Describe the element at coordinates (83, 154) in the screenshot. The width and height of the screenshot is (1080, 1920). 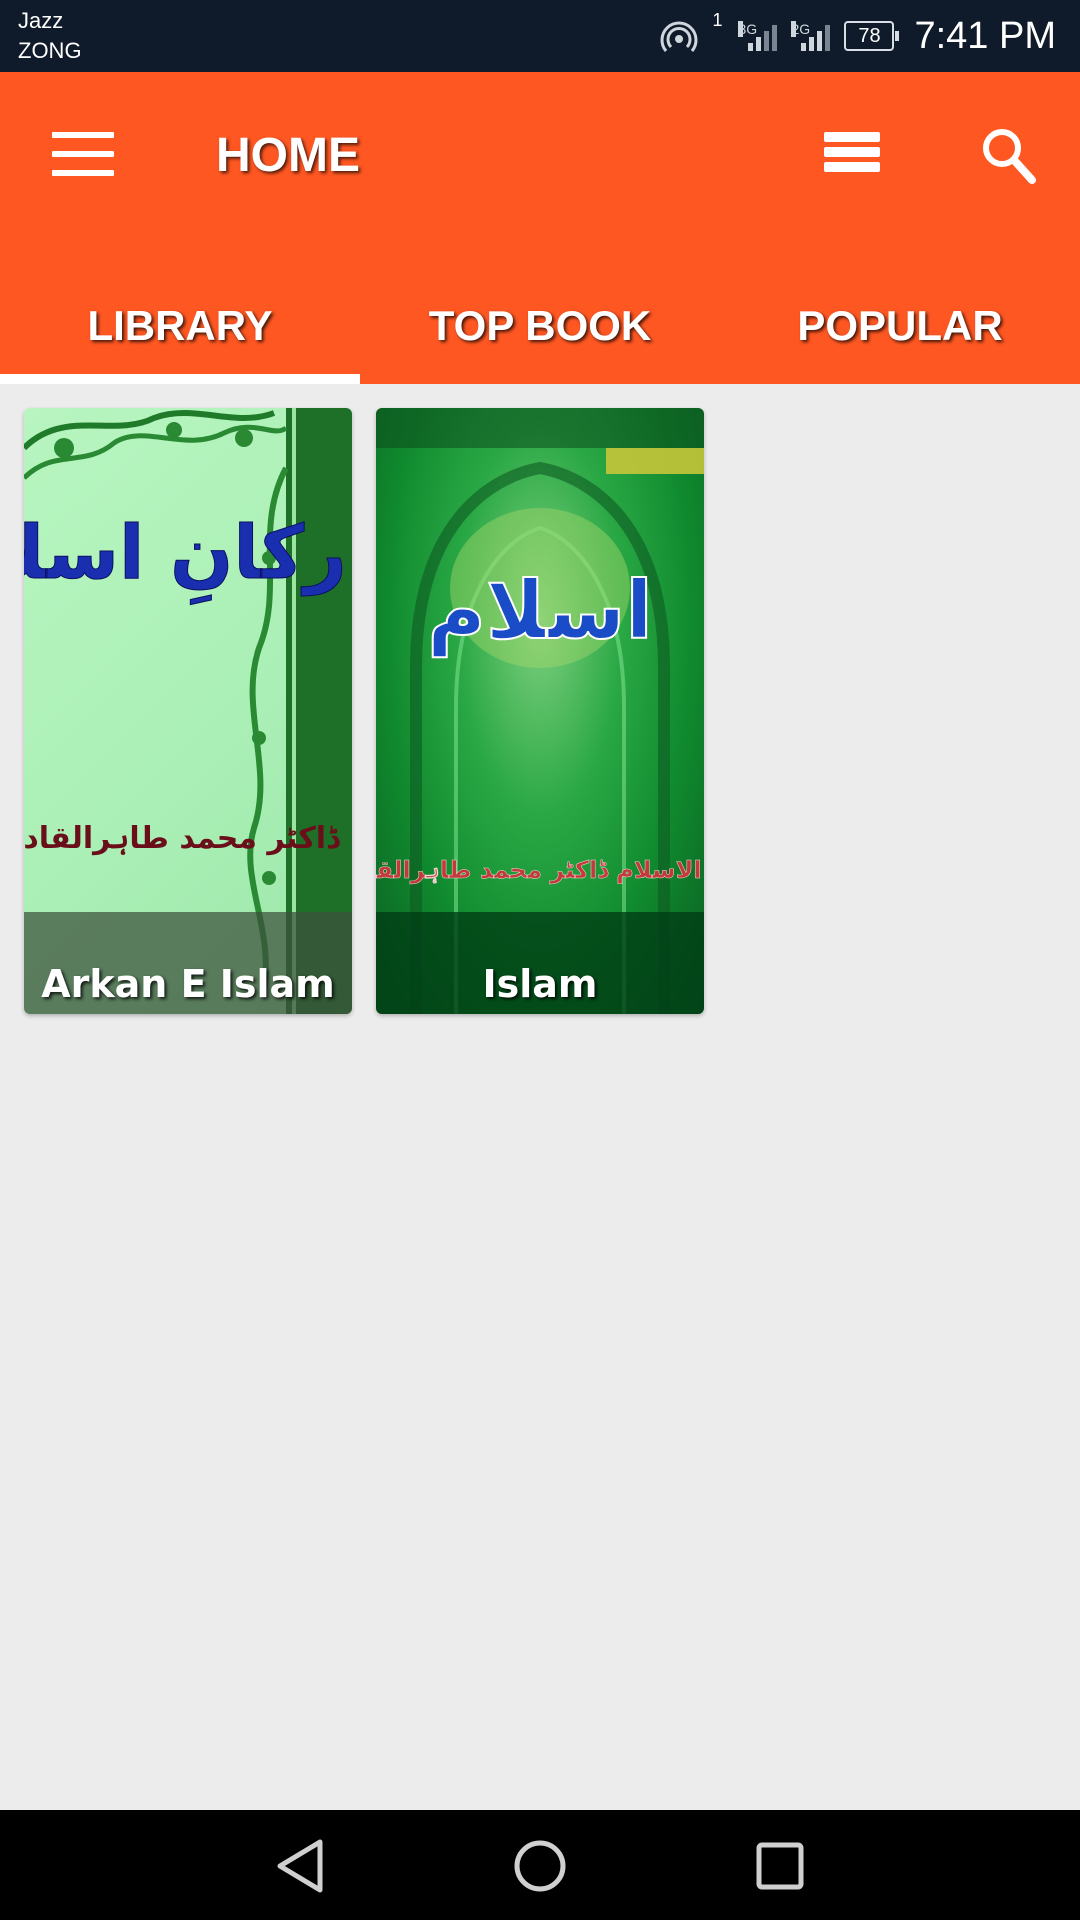
I see `menu-icon` at that location.